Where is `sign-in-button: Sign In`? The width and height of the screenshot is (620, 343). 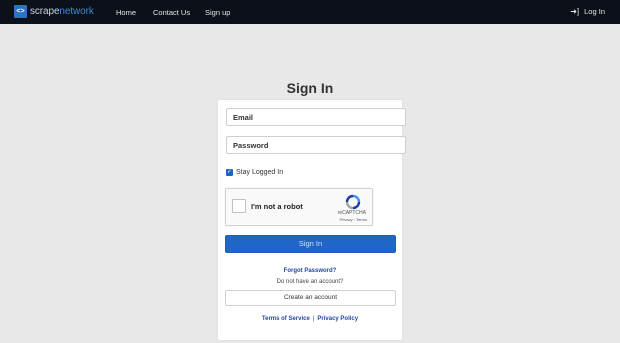
sign-in-button: Sign In is located at coordinates (310, 244).